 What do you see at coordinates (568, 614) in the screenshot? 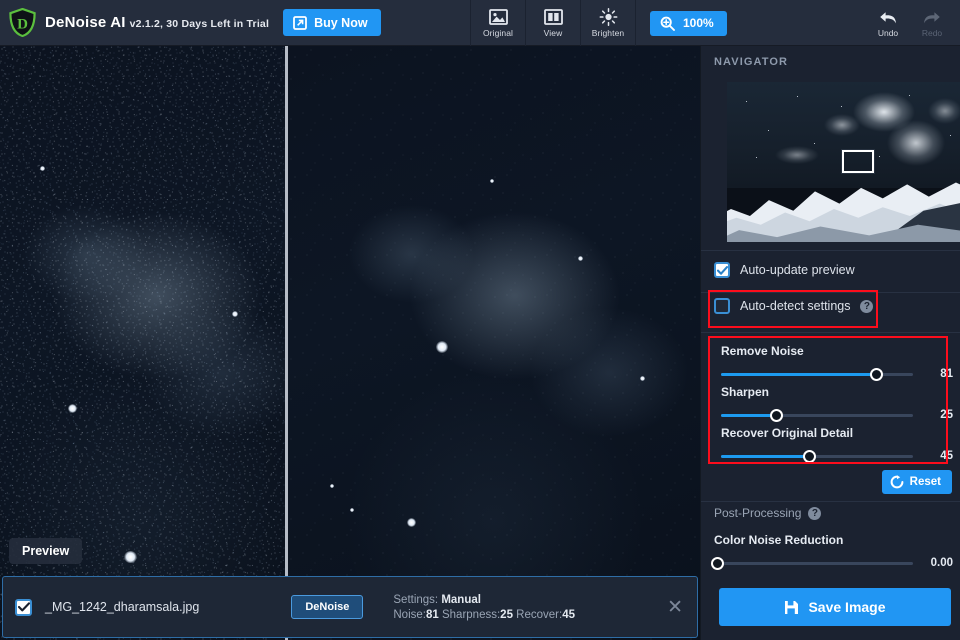
I see `recover-value: 45` at bounding box center [568, 614].